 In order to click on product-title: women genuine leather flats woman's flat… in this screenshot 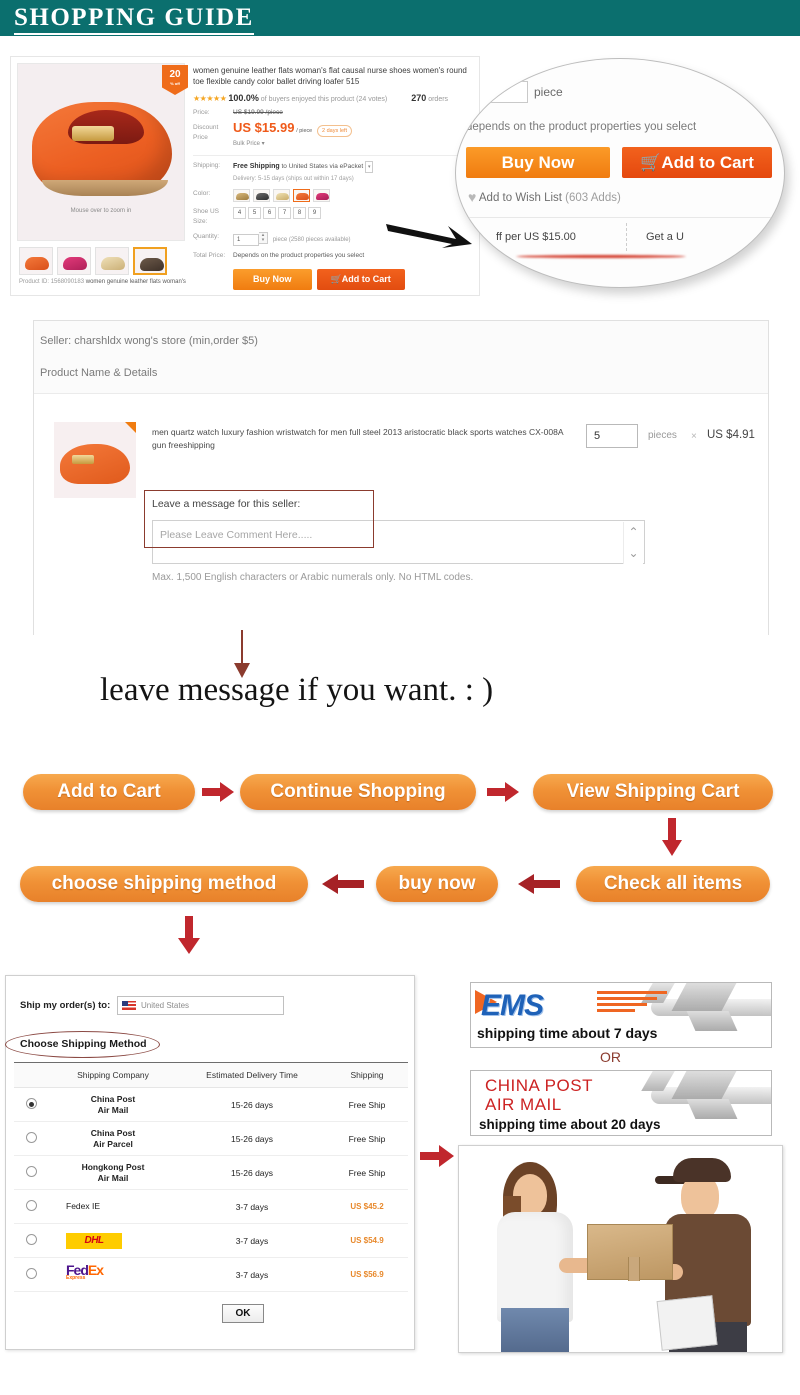, I will do `click(330, 76)`.